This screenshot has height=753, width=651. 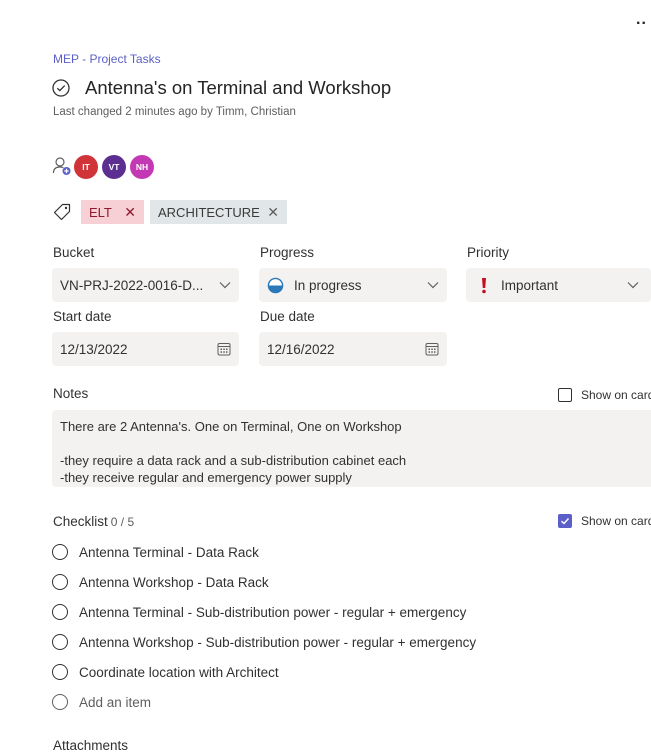 What do you see at coordinates (328, 285) in the screenshot?
I see `progress-value: In progress` at bounding box center [328, 285].